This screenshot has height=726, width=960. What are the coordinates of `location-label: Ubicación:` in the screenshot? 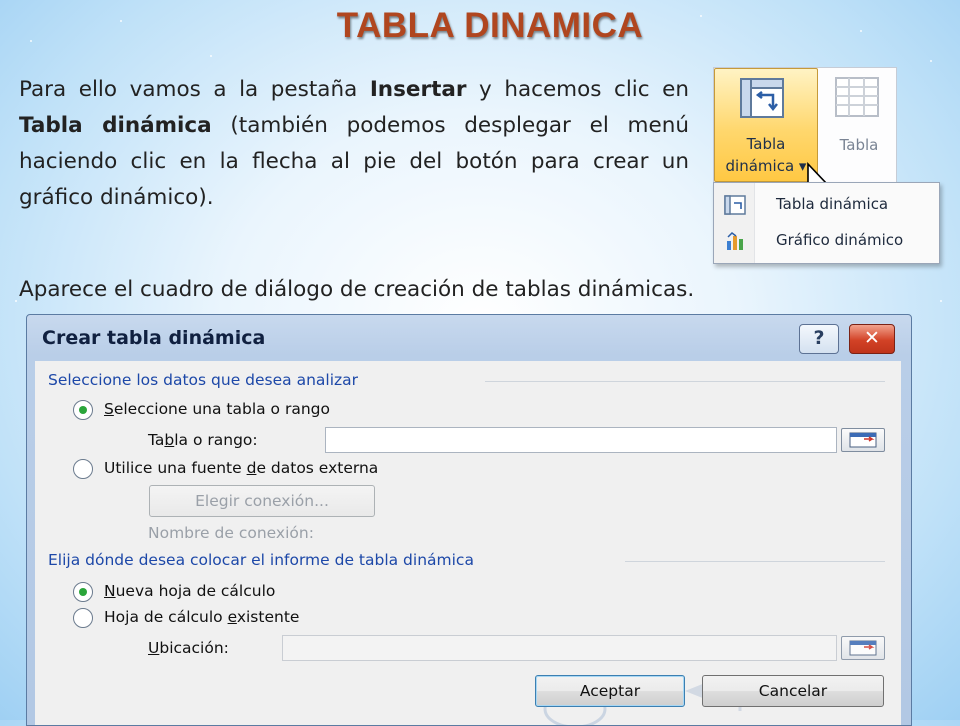 It's located at (188, 648).